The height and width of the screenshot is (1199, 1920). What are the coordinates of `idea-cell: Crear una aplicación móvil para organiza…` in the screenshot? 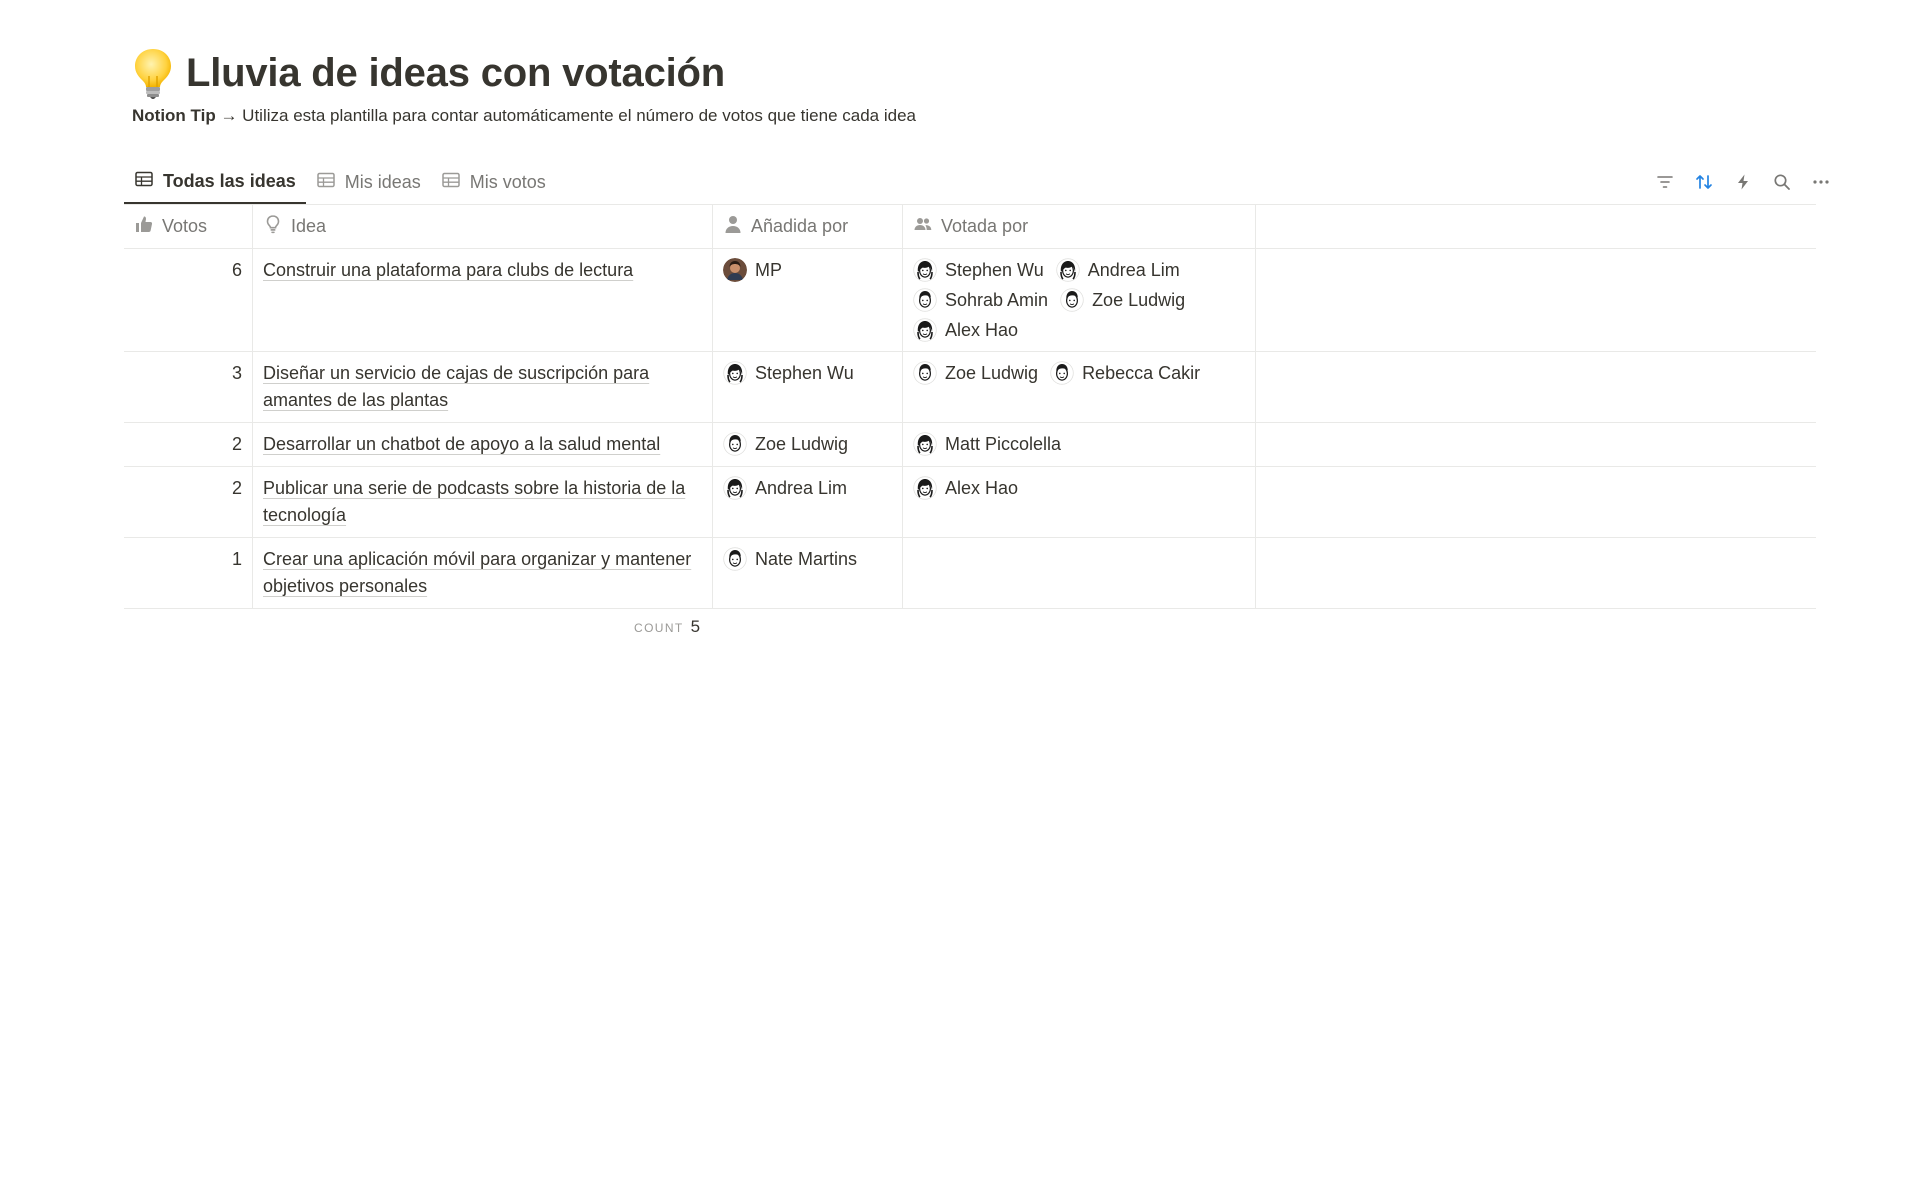 It's located at (483, 573).